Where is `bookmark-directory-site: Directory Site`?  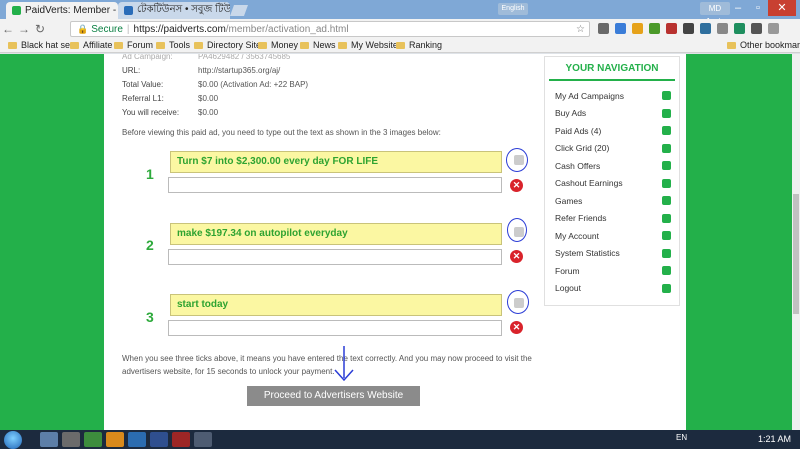 bookmark-directory-site: Directory Site is located at coordinates (227, 45).